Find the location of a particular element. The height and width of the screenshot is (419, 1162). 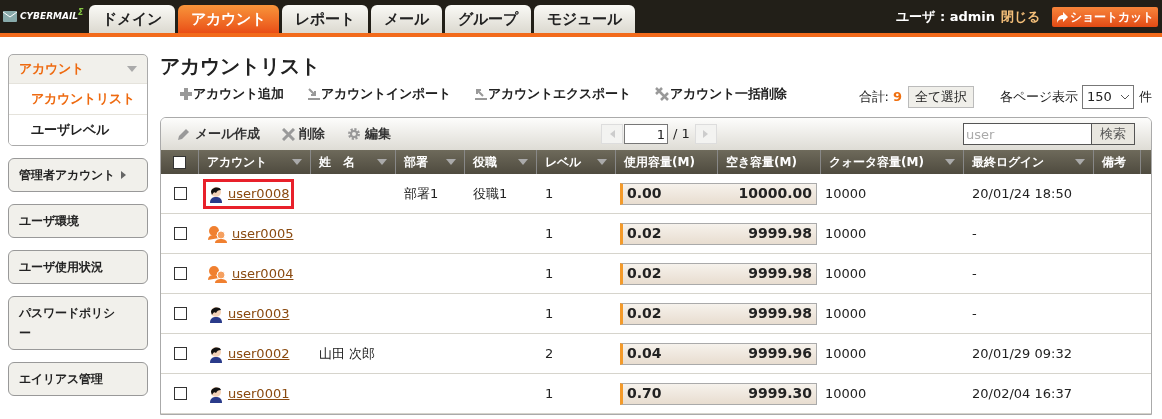

nav-tab: レポート is located at coordinates (324, 19).